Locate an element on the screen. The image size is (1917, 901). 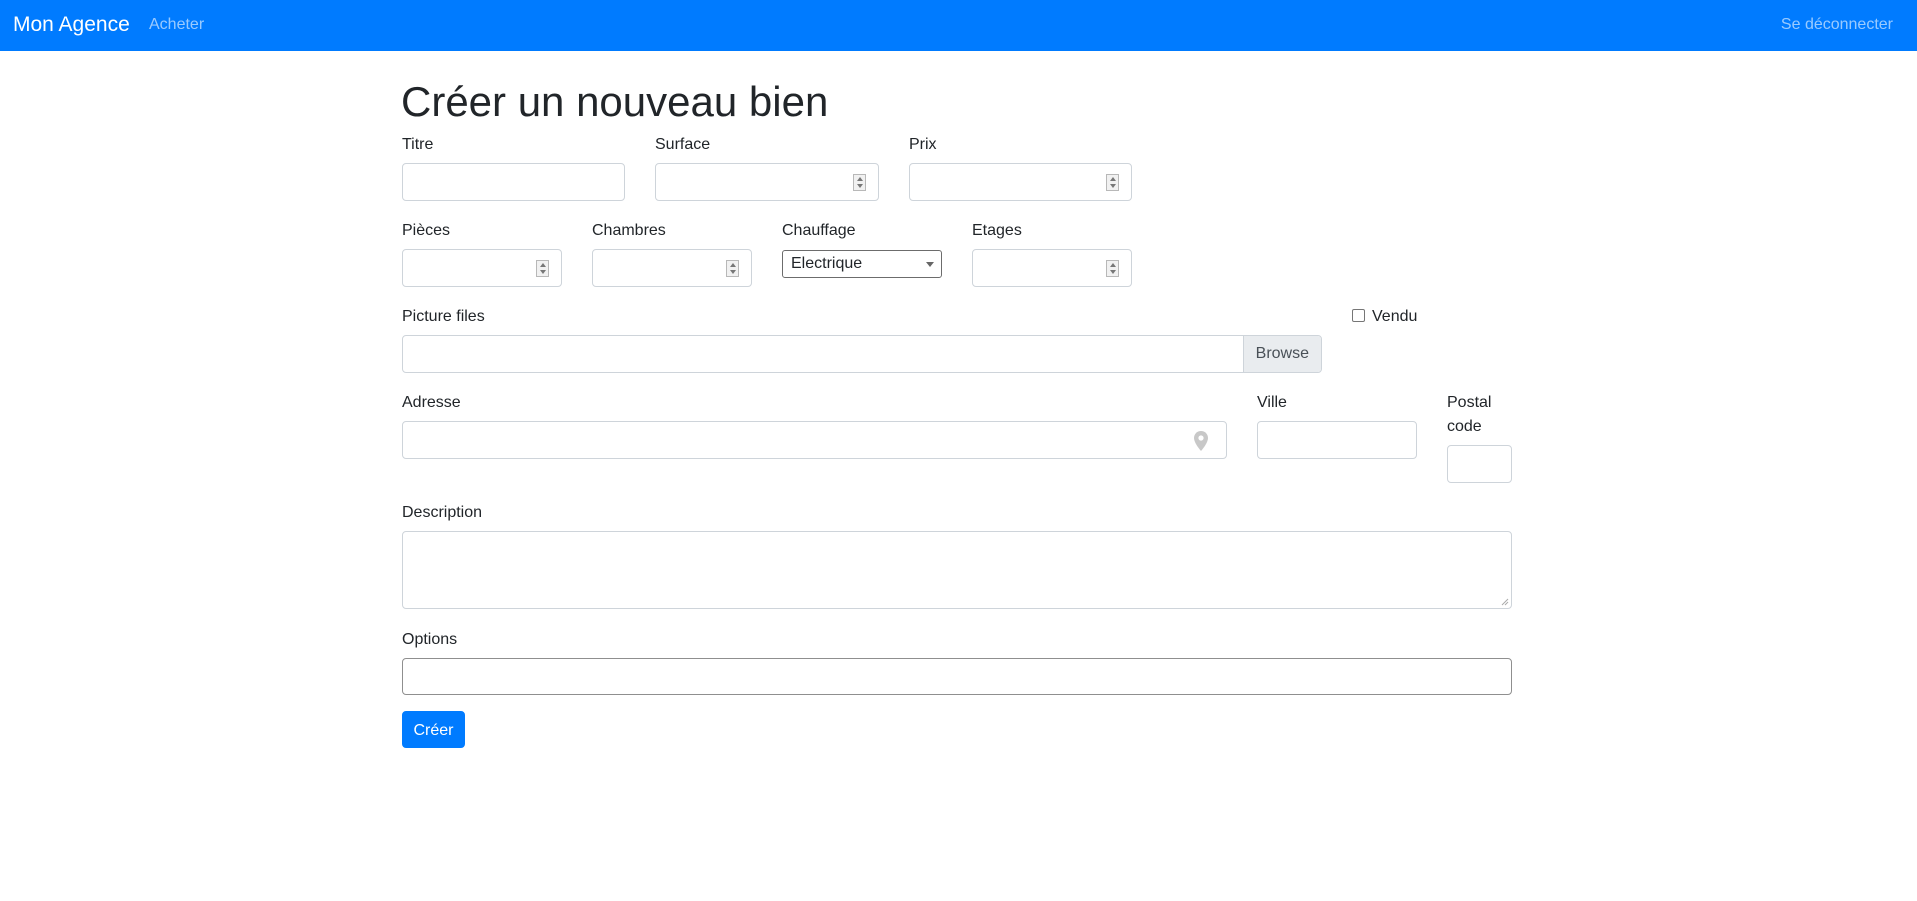
create-button: Créer is located at coordinates (433, 729).